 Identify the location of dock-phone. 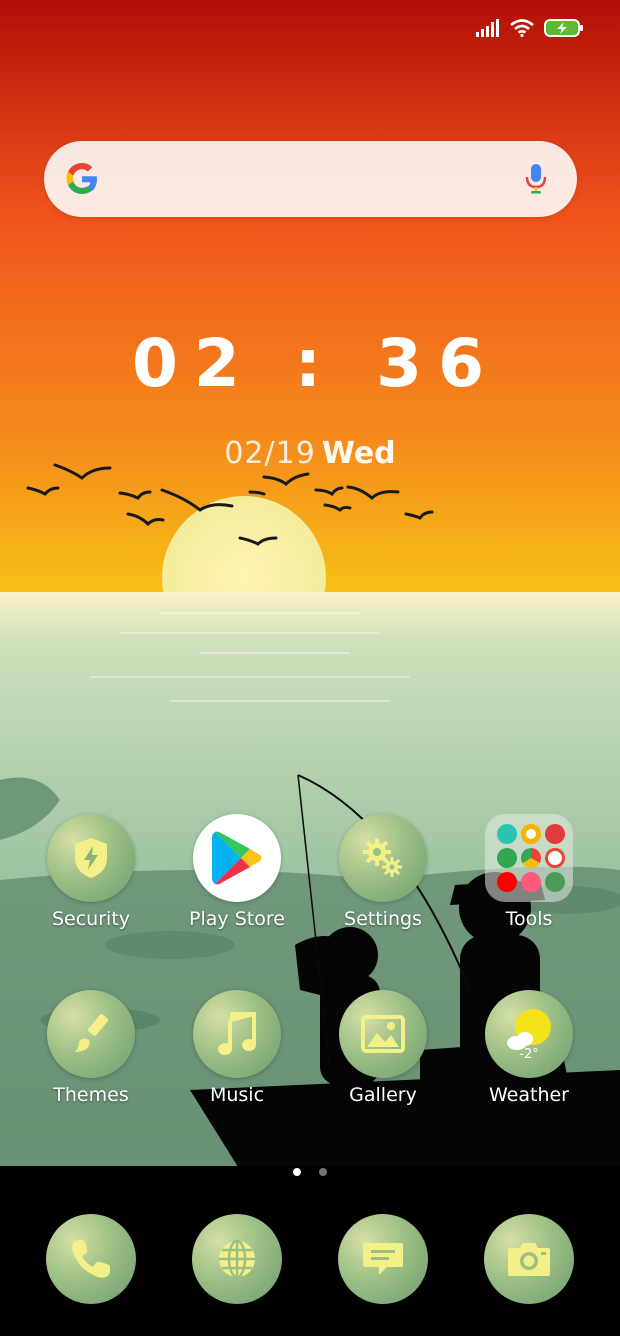
(91, 1259).